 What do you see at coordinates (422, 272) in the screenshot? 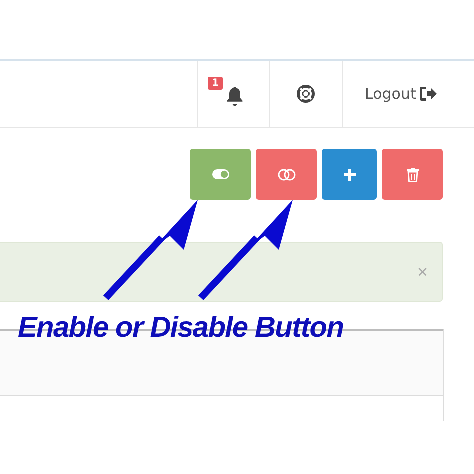
I see `close-button: ×` at bounding box center [422, 272].